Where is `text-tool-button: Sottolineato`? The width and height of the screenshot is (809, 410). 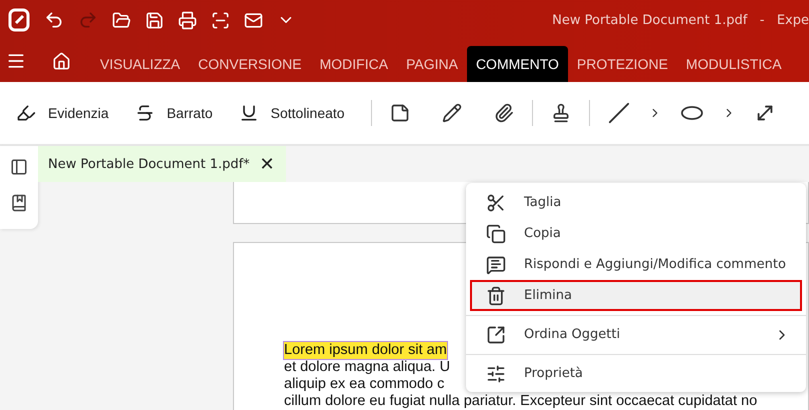 text-tool-button: Sottolineato is located at coordinates (291, 113).